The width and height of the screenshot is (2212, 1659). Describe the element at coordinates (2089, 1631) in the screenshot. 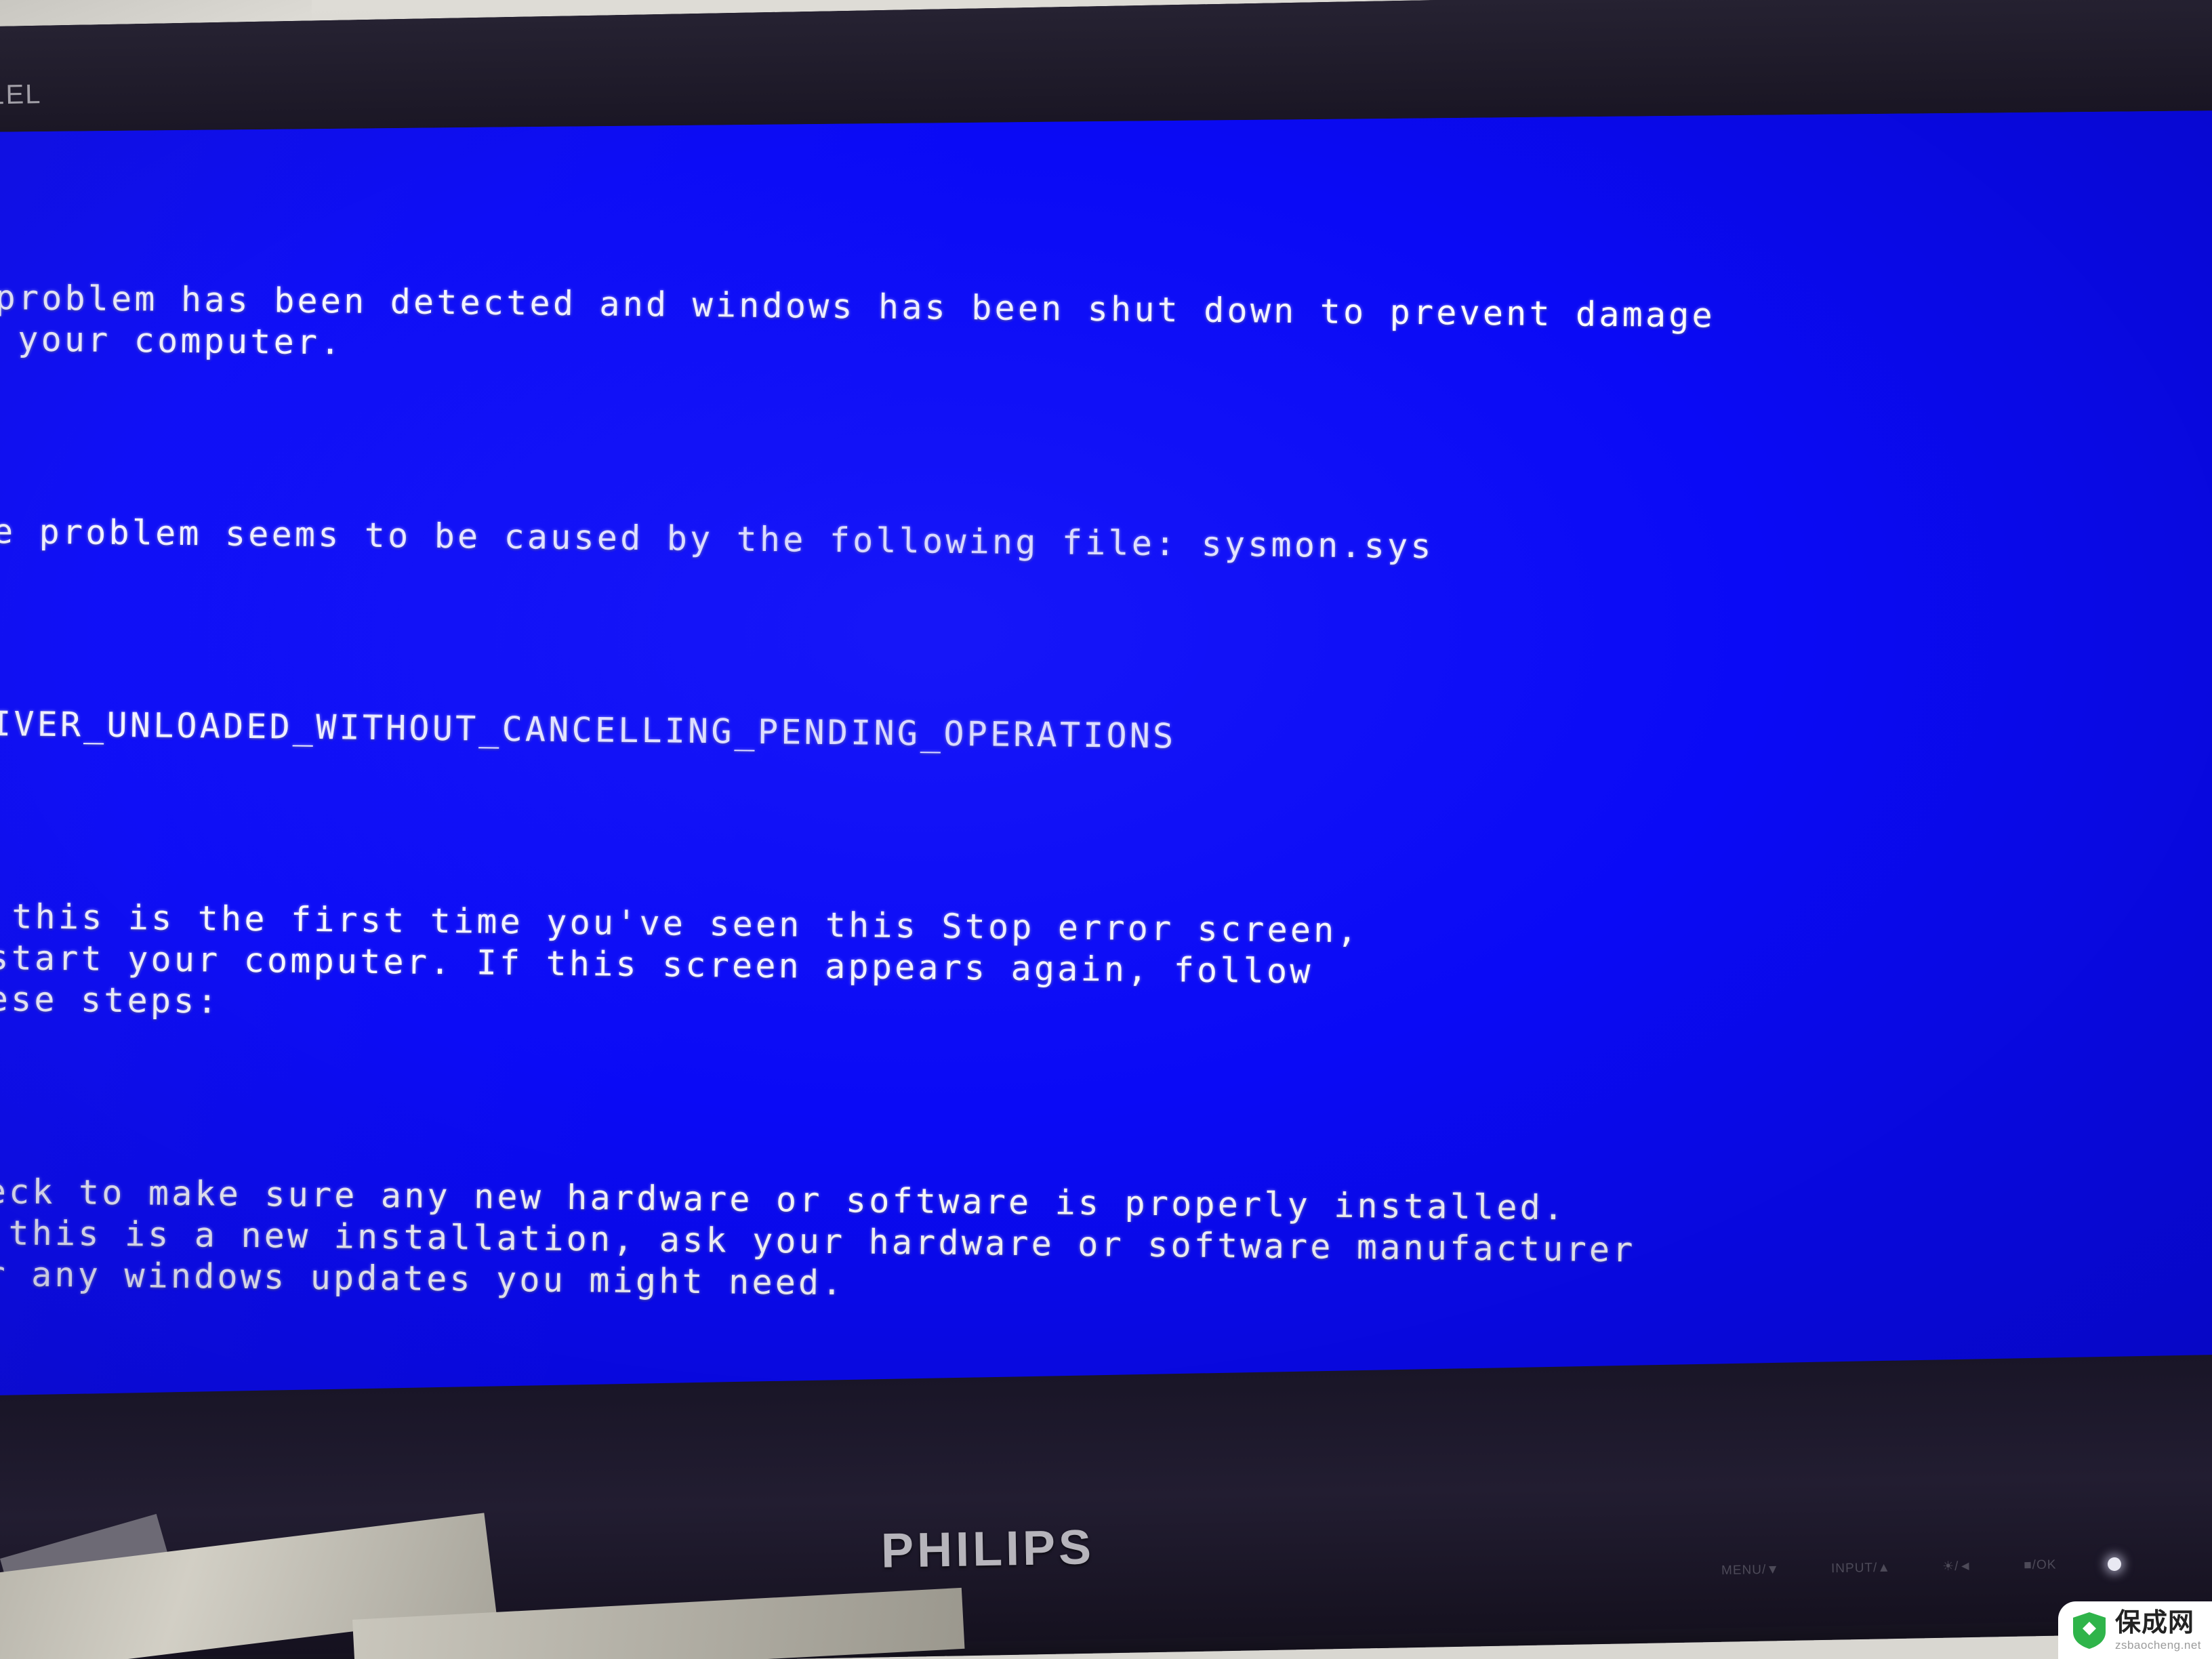

I see `shield-icon` at that location.